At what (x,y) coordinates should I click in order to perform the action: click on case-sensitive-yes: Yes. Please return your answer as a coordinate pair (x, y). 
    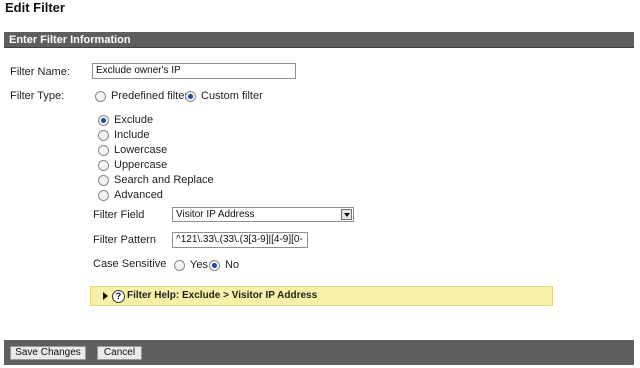
    Looking at the image, I should click on (191, 265).